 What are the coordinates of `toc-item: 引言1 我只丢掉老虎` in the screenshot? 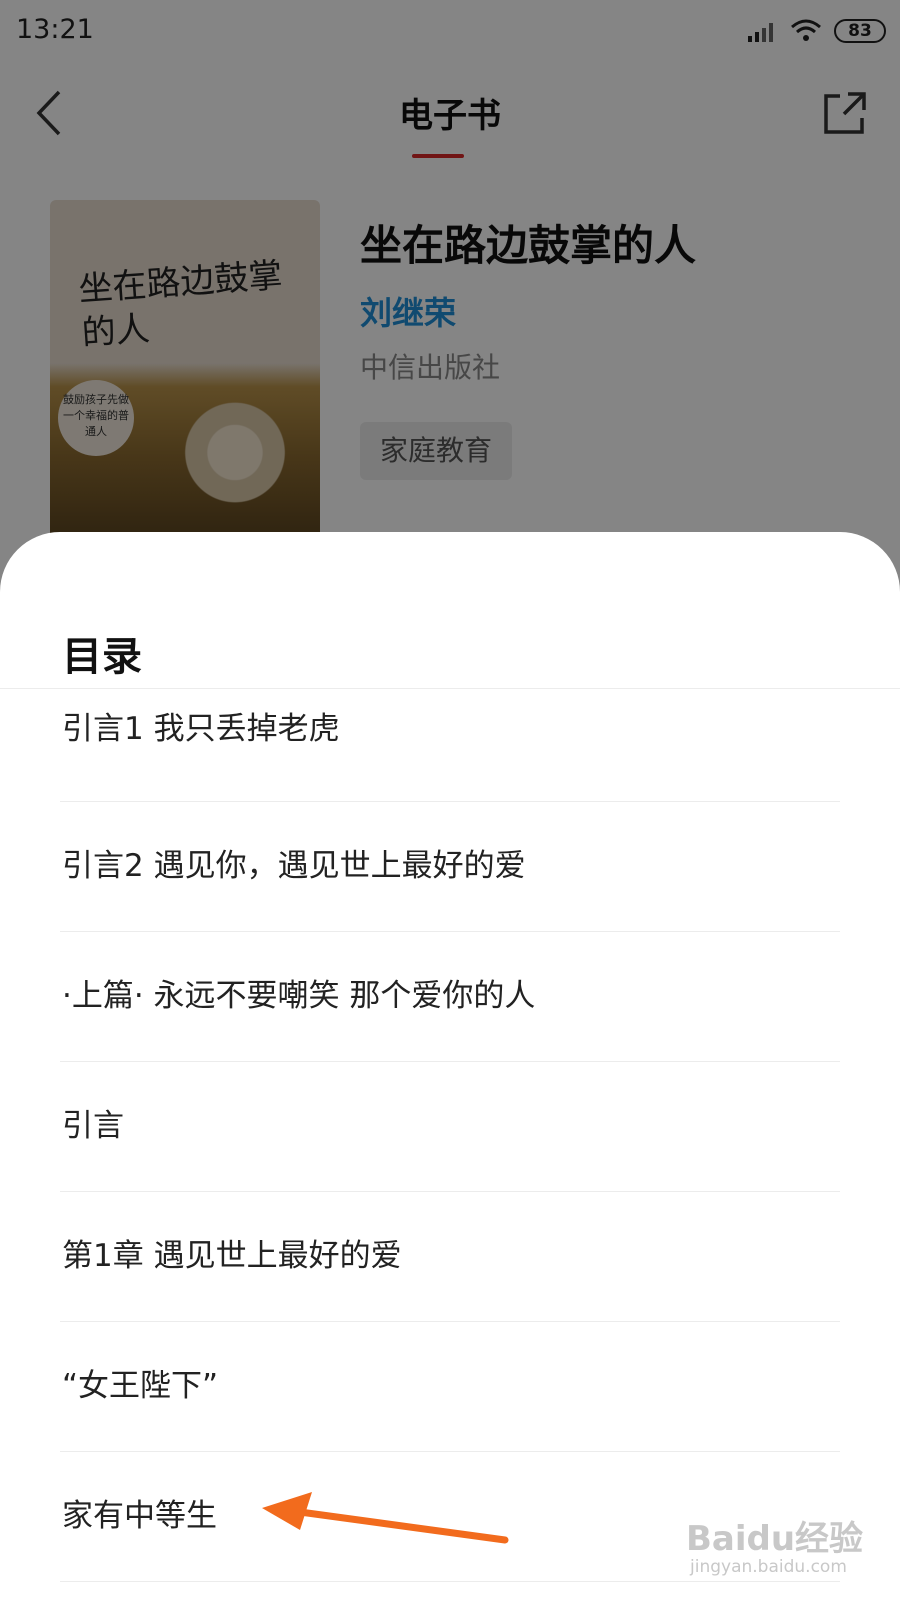 It's located at (450, 745).